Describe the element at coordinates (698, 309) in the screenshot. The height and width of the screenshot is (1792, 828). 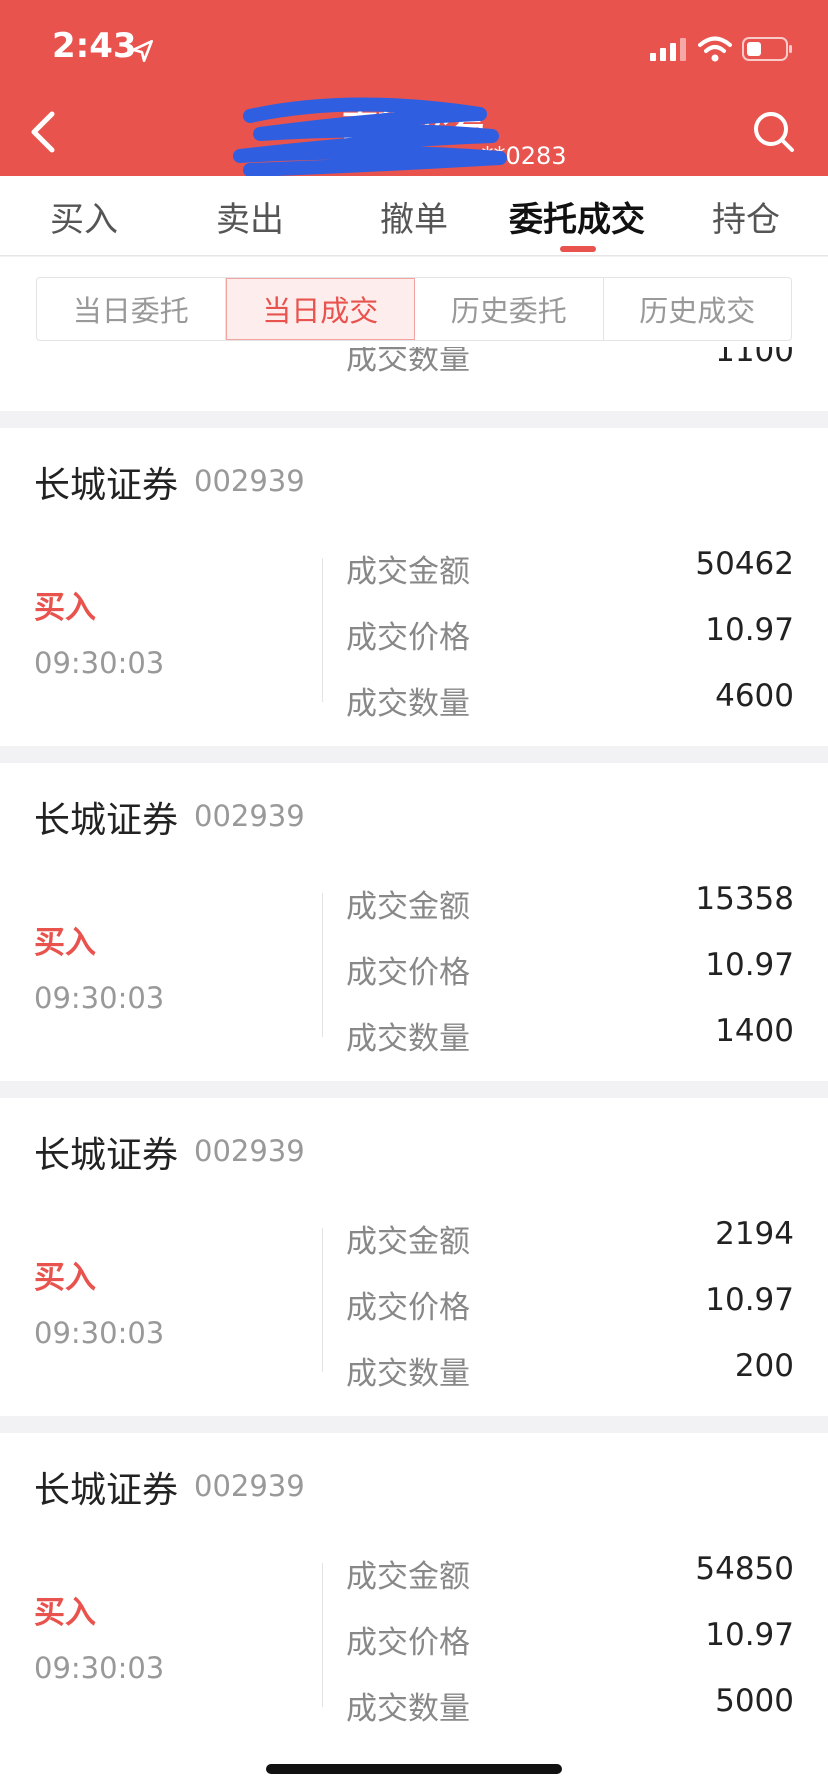
I see `segment-history-trades: 历史成交` at that location.